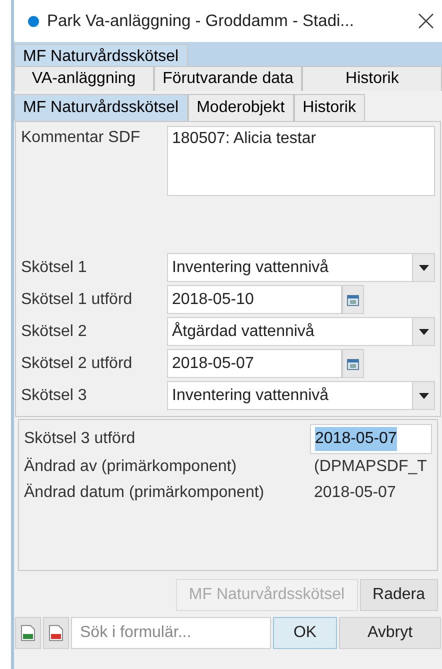 Image resolution: width=442 pixels, height=669 pixels. I want to click on dialog-button: OK, so click(305, 633).